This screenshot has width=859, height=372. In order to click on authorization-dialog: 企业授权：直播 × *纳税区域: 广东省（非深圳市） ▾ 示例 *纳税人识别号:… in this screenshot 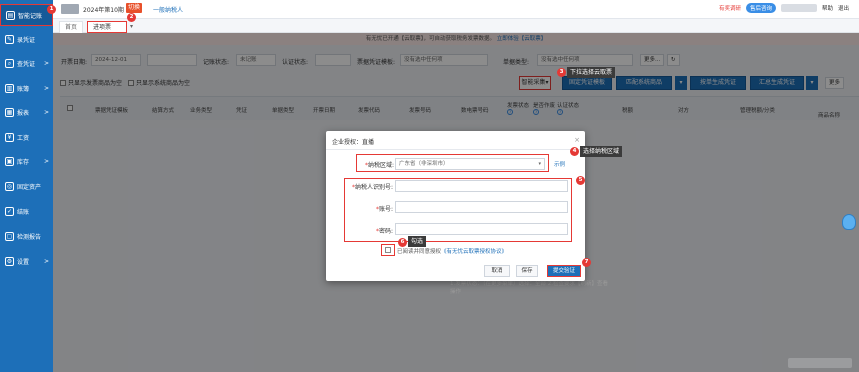, I will do `click(455, 206)`.